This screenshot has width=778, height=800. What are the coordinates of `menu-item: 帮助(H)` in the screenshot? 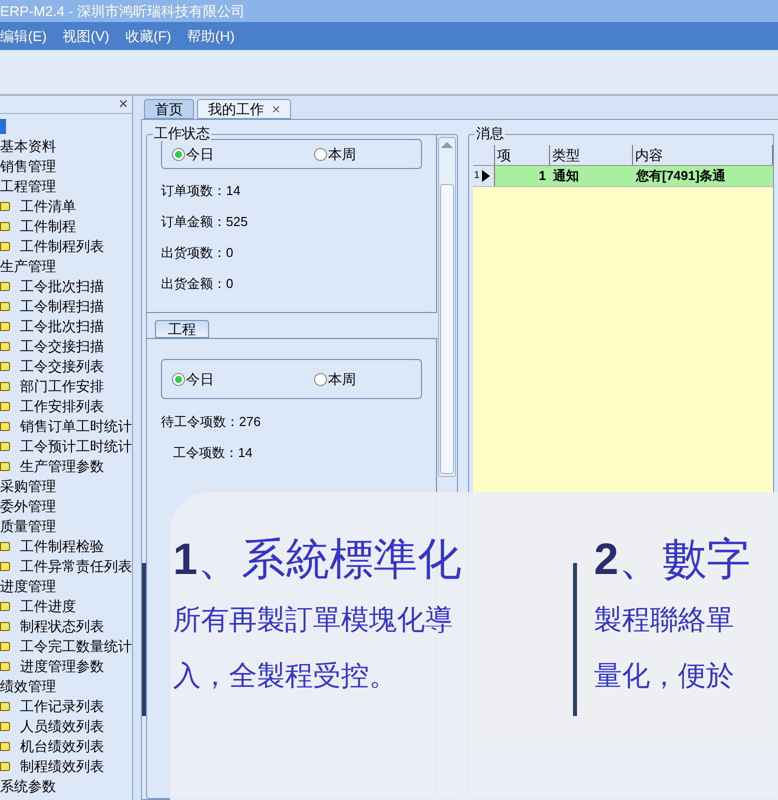 It's located at (211, 36).